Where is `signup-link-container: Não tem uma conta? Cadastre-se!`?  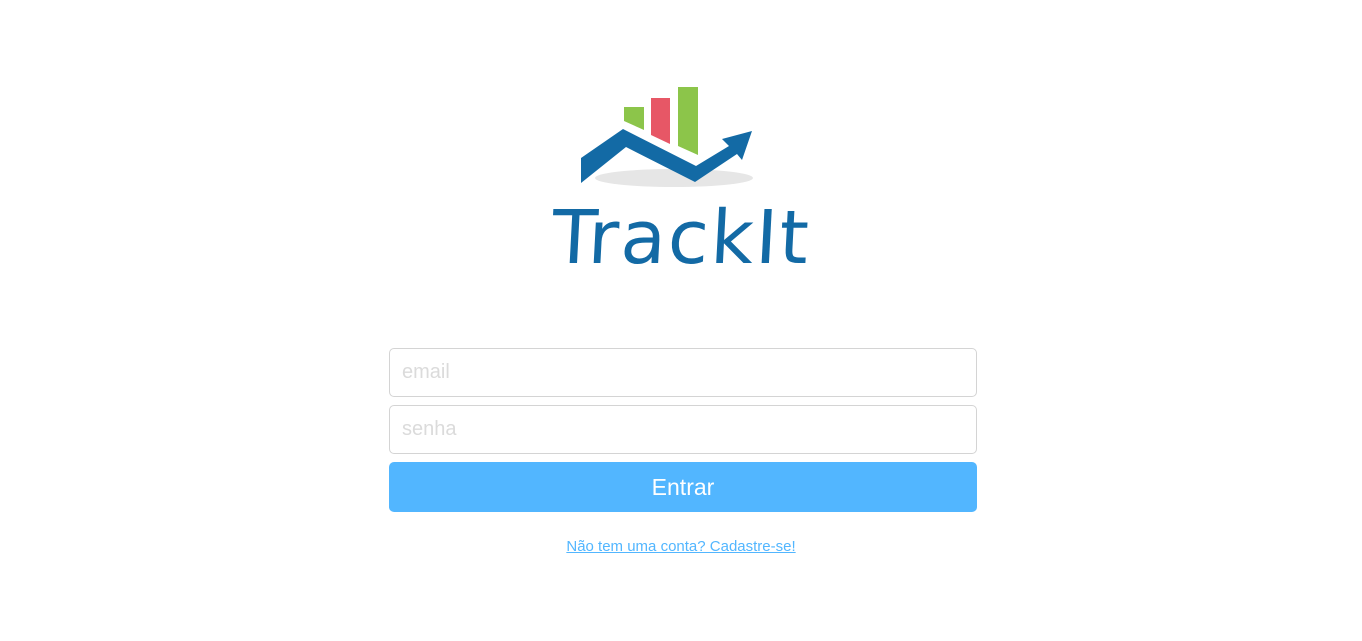 signup-link-container: Não tem uma conta? Cadastre-se! is located at coordinates (681, 547).